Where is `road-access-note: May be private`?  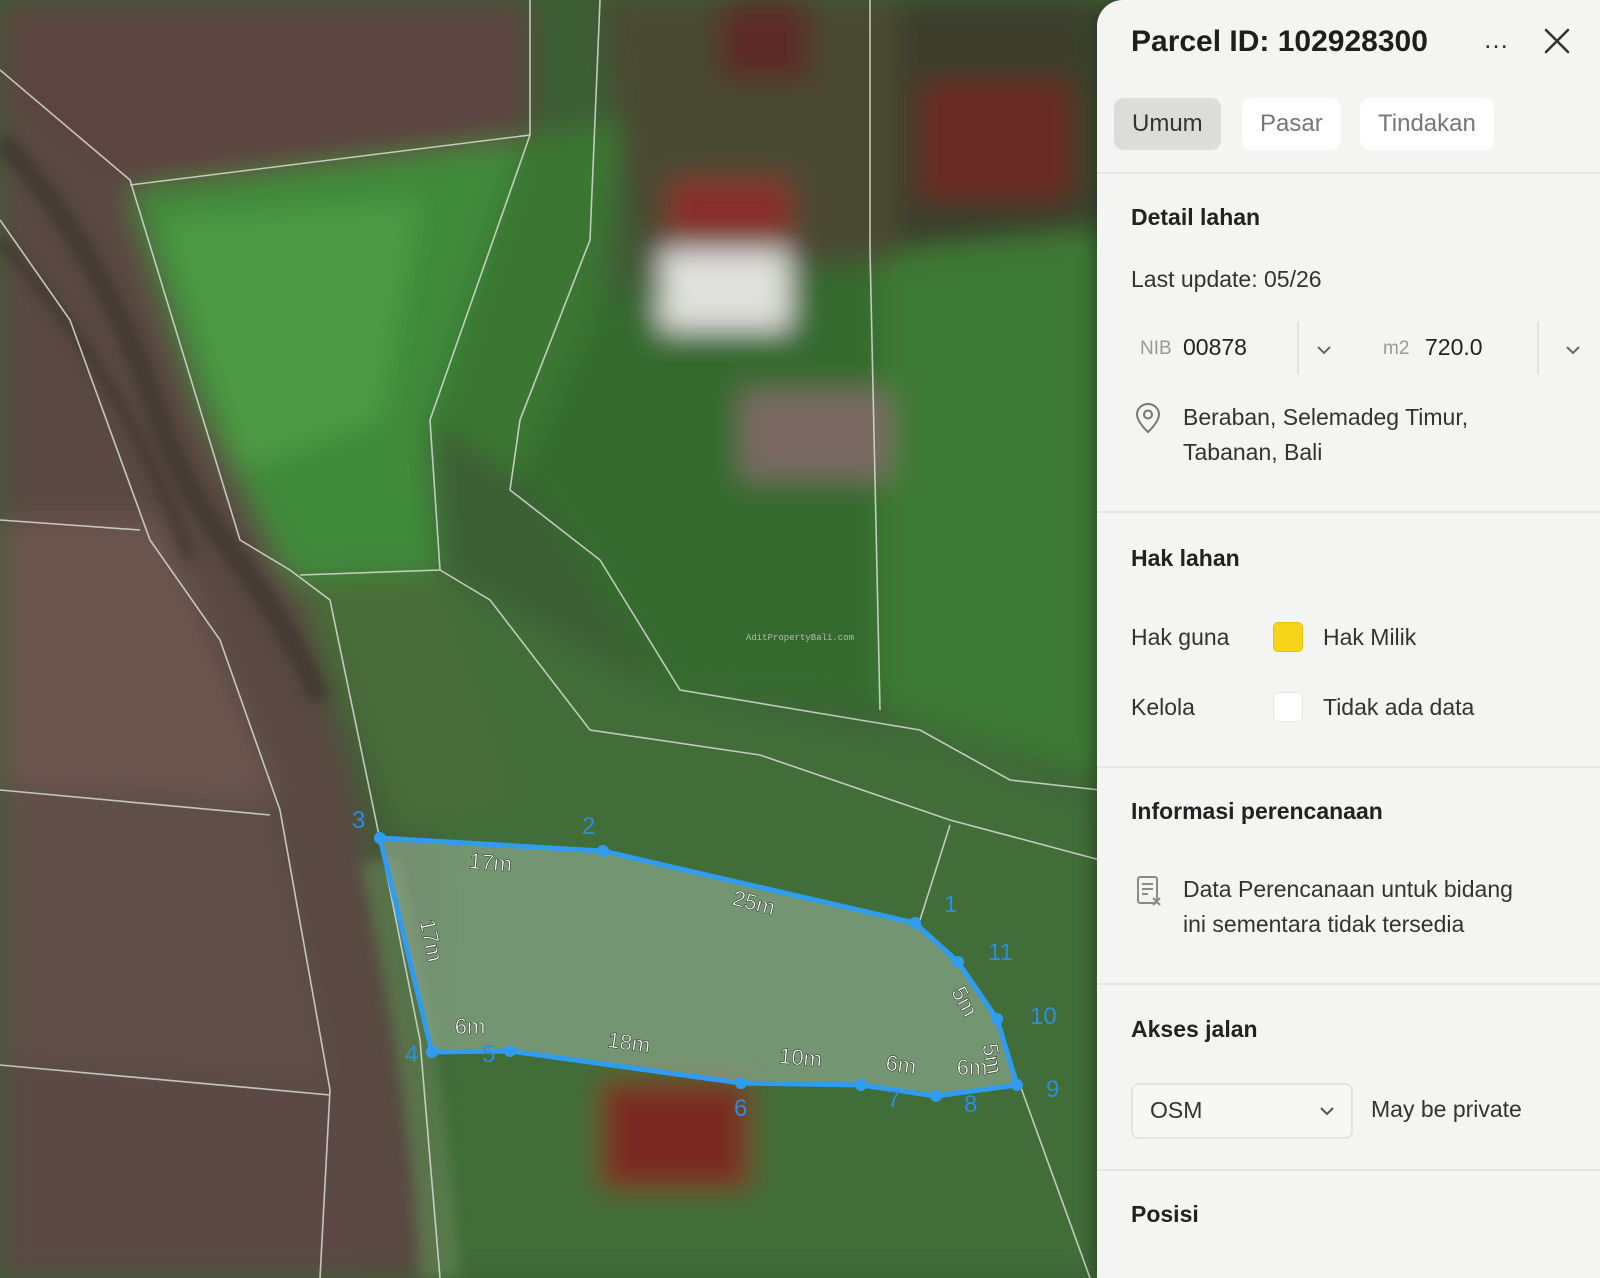
road-access-note: May be private is located at coordinates (1446, 1109).